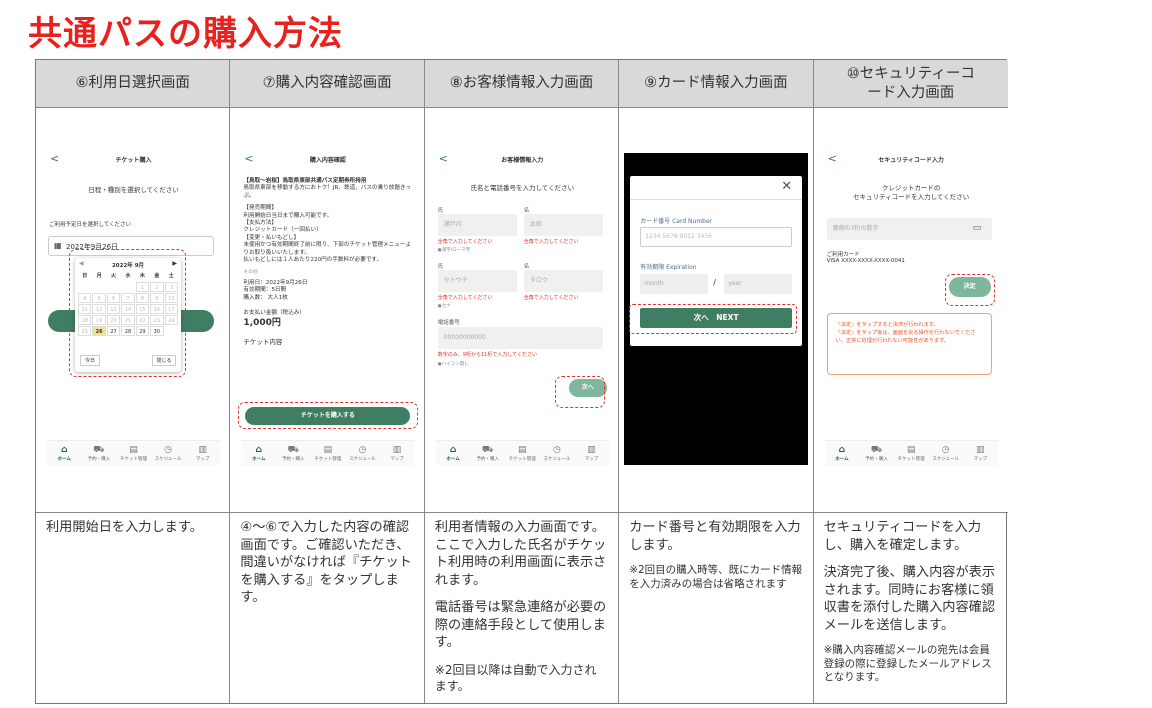 The width and height of the screenshot is (1152, 708). What do you see at coordinates (865, 261) in the screenshot?
I see `card-number: VISA XXXX-XXXX-XXXX-0041` at bounding box center [865, 261].